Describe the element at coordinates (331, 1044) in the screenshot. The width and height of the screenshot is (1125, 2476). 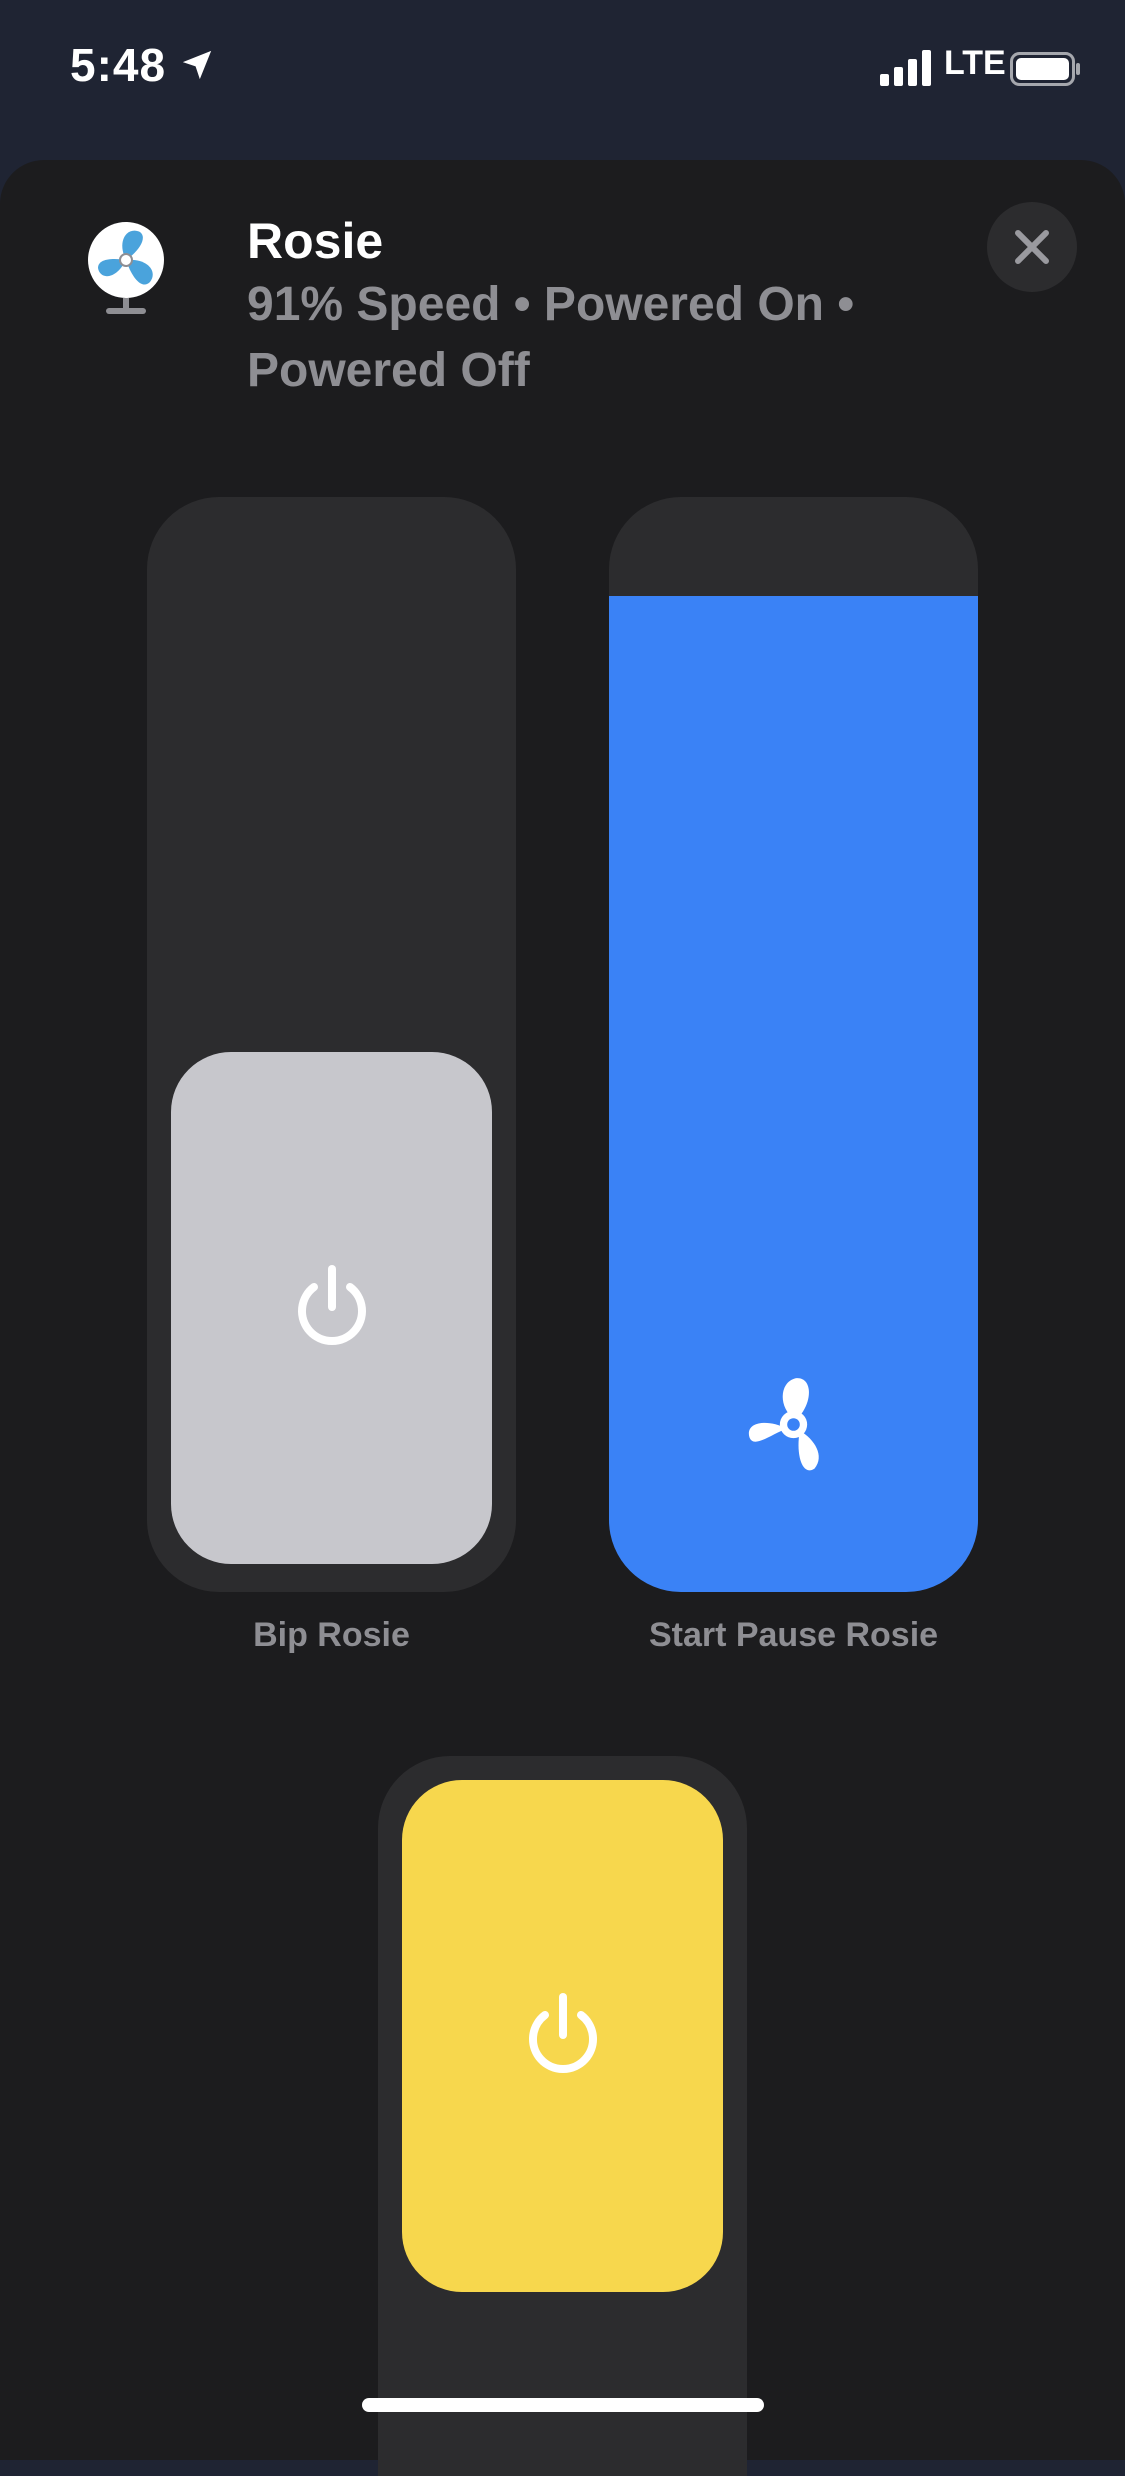
I see `bip-rosie-switch` at that location.